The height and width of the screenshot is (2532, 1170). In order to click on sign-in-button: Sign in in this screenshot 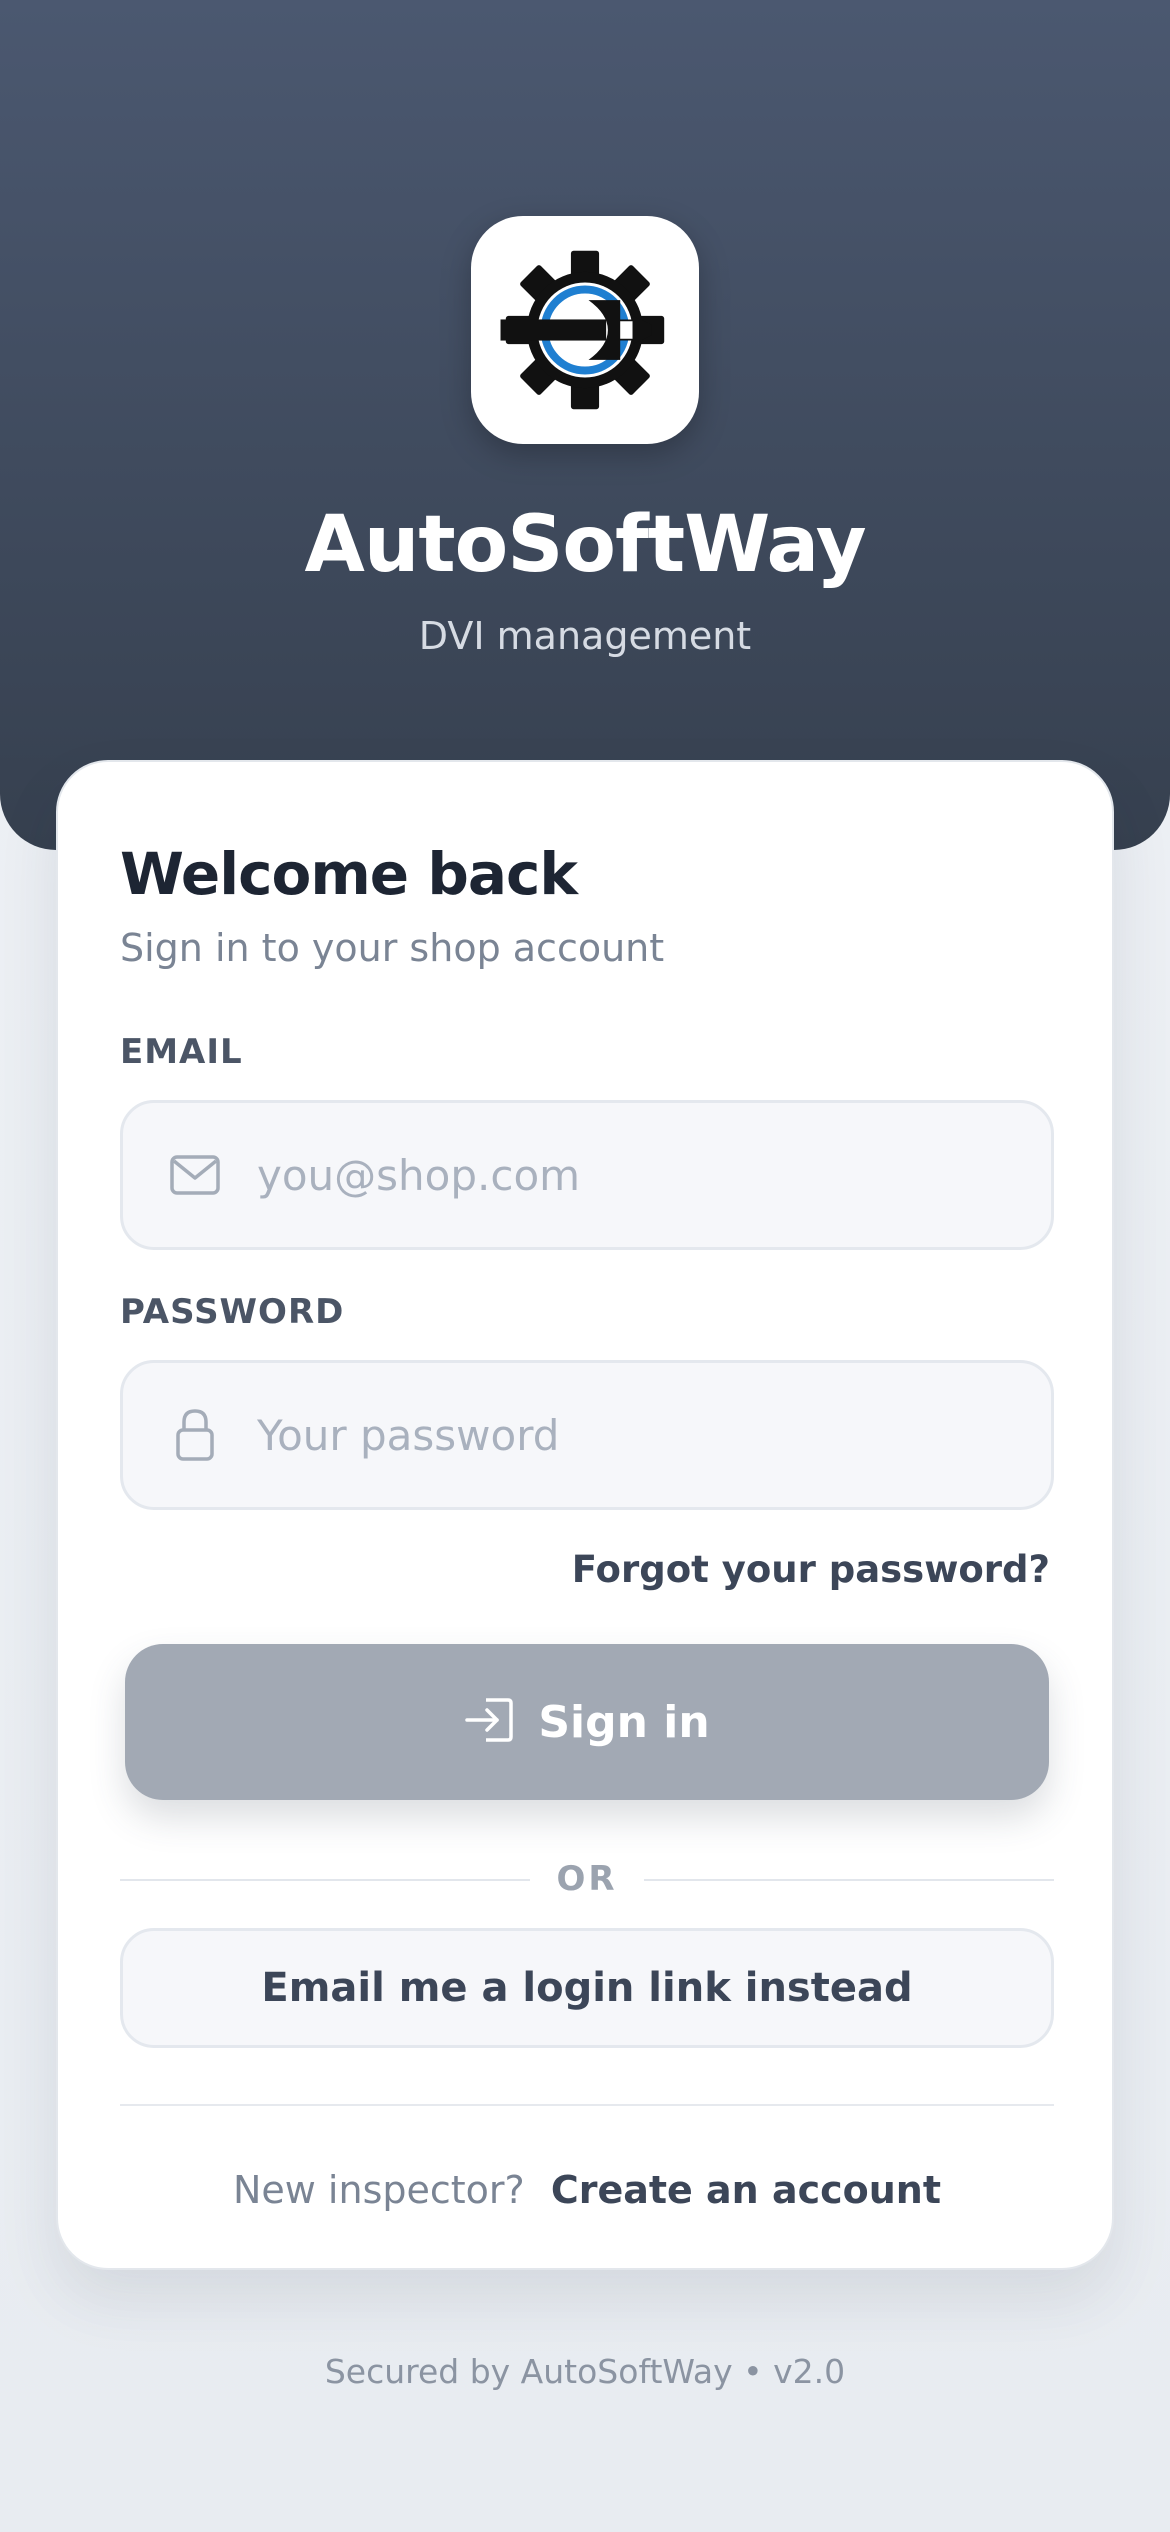, I will do `click(587, 1722)`.